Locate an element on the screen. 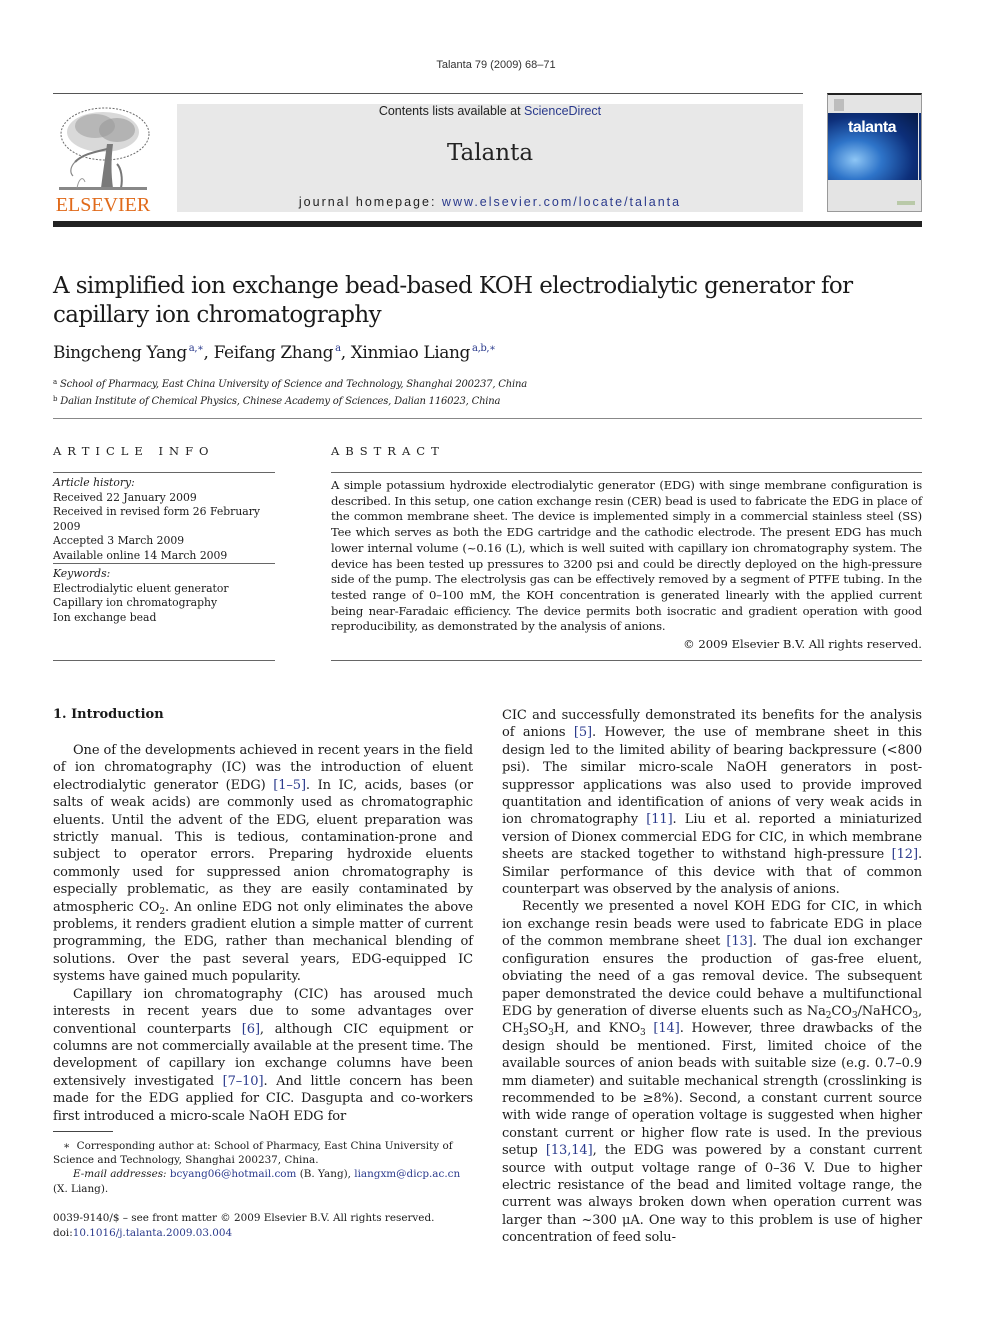  journal-cover-thumbnail: talanta is located at coordinates (874, 152).